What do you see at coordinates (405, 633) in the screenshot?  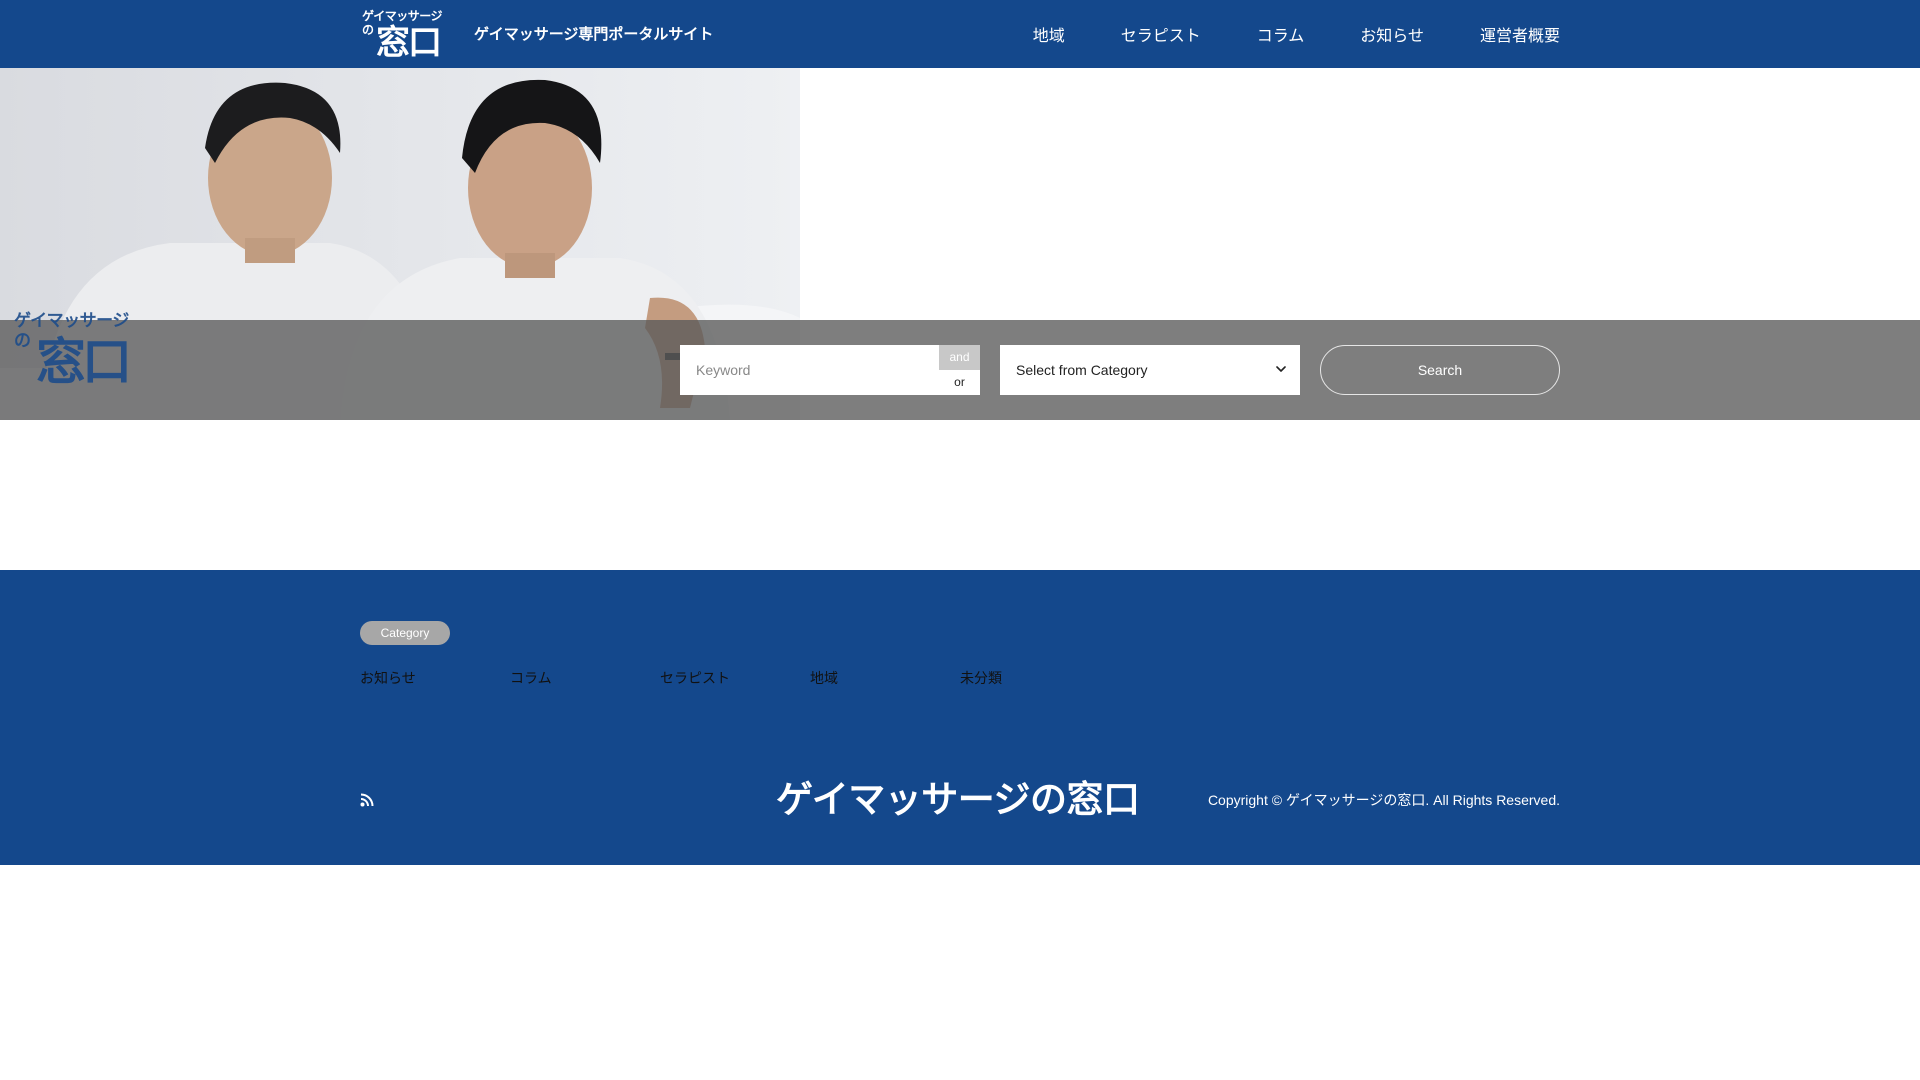 I see `category-badge: Category` at bounding box center [405, 633].